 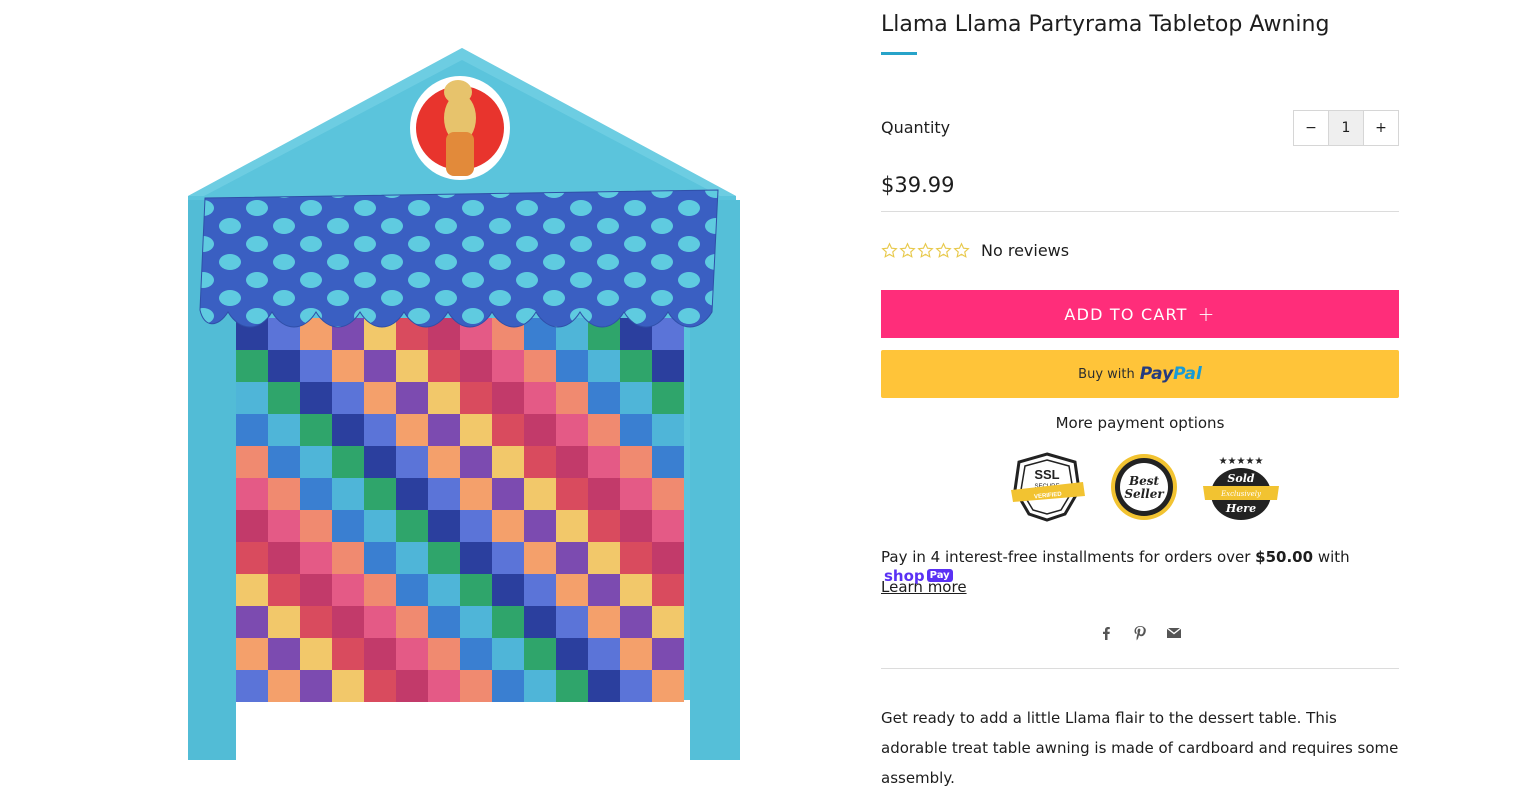 I want to click on paypal-button: Buy with Pay Pal, so click(x=1140, y=374).